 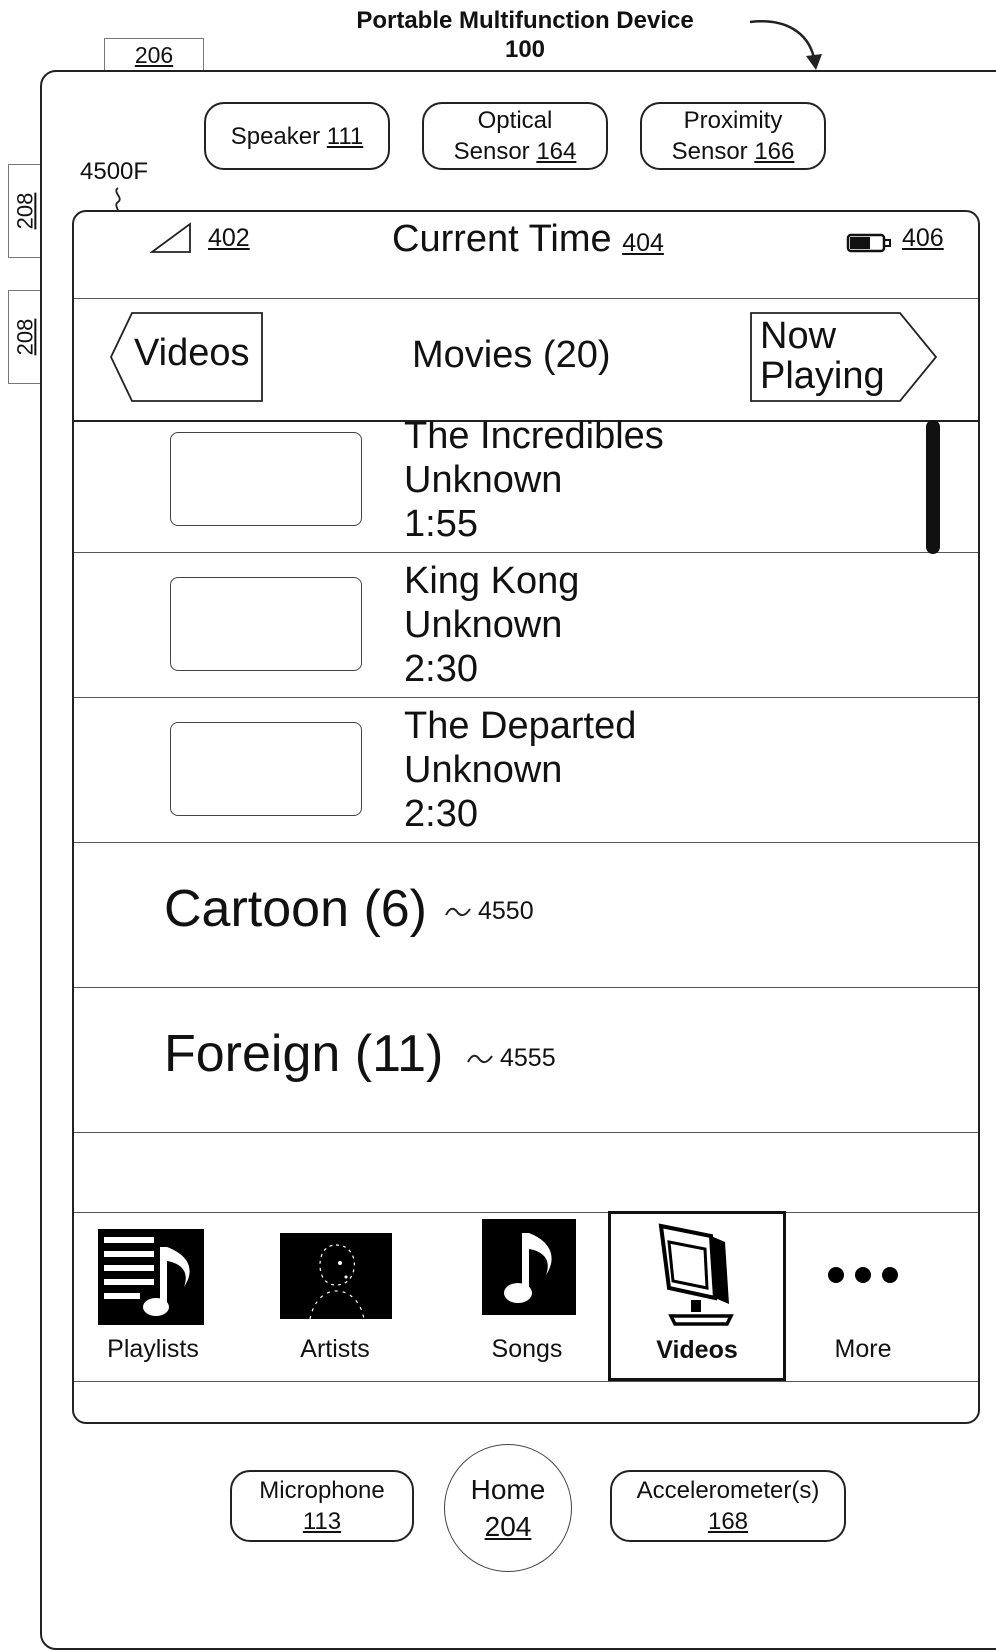 I want to click on tab-label: More, so click(x=863, y=1349).